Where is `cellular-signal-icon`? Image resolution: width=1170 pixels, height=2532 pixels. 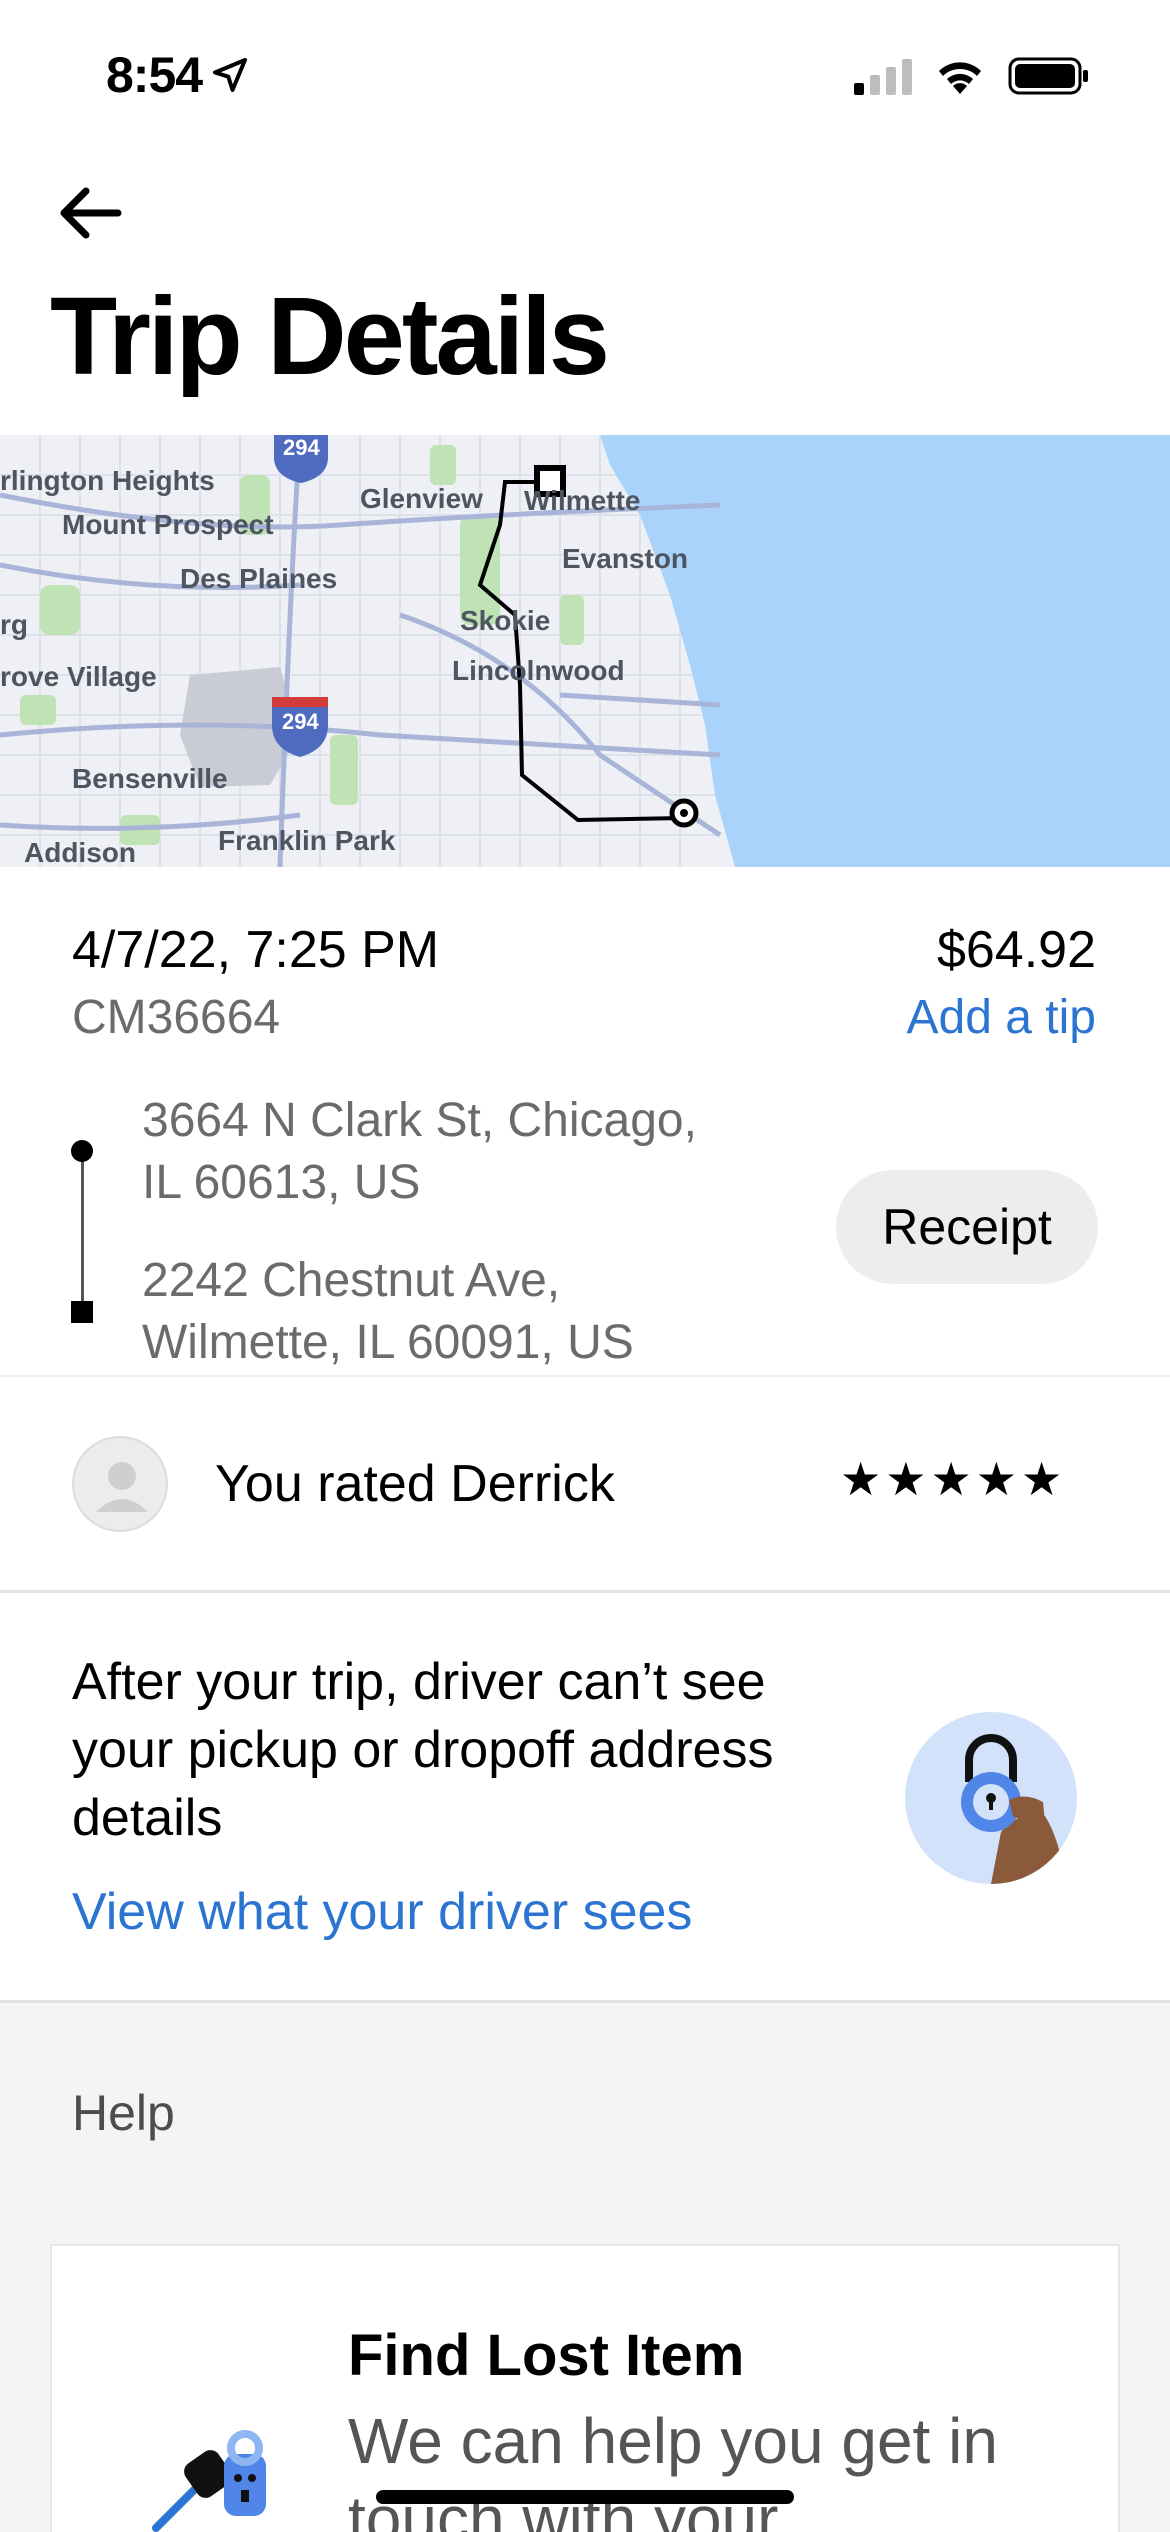 cellular-signal-icon is located at coordinates (883, 77).